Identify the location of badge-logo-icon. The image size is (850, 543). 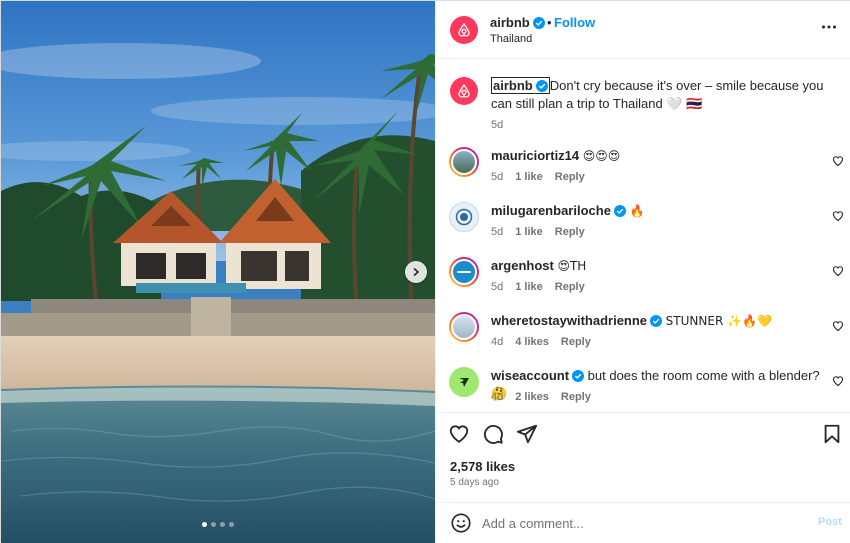
(464, 217).